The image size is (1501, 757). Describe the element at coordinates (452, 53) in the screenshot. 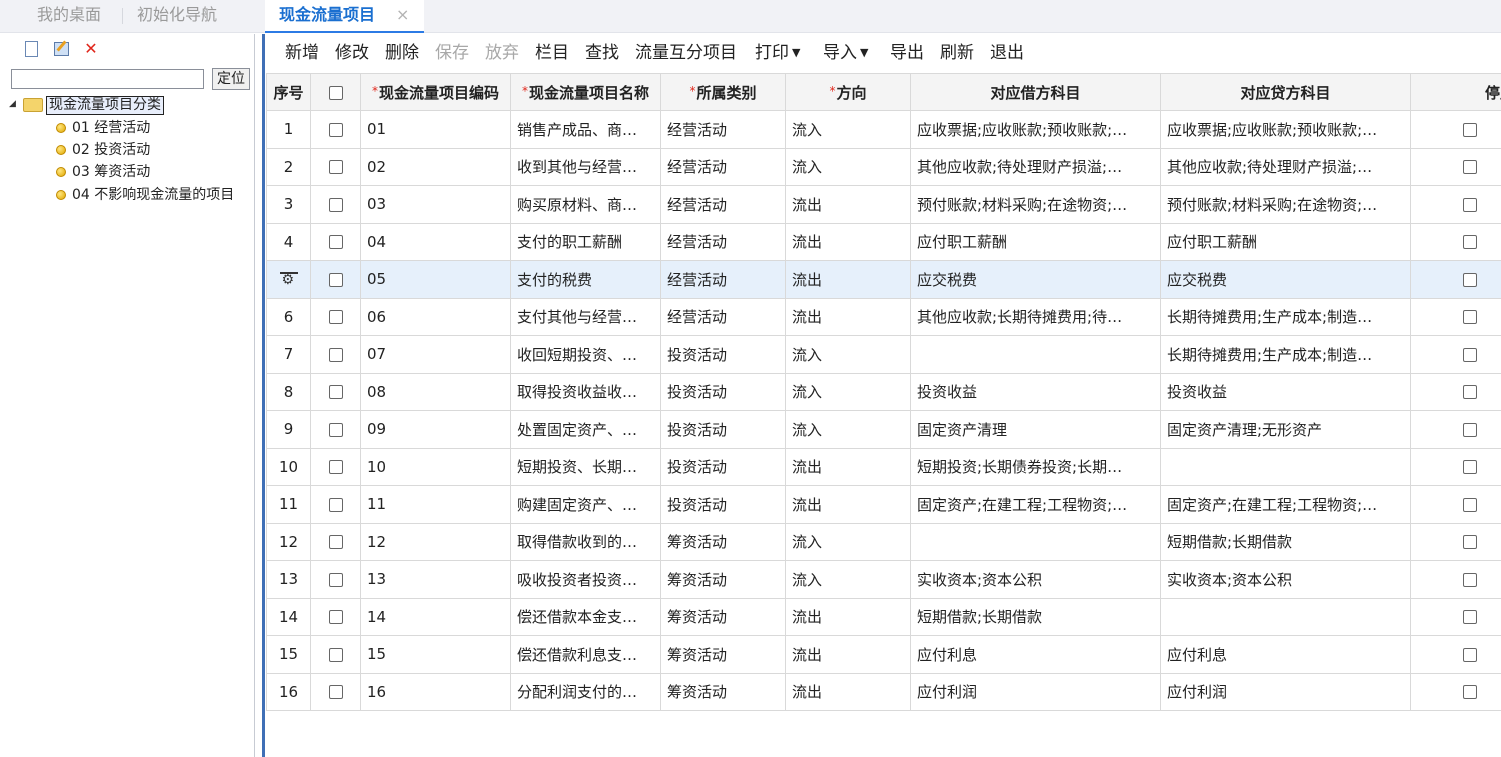

I see `save-button: 保存` at that location.